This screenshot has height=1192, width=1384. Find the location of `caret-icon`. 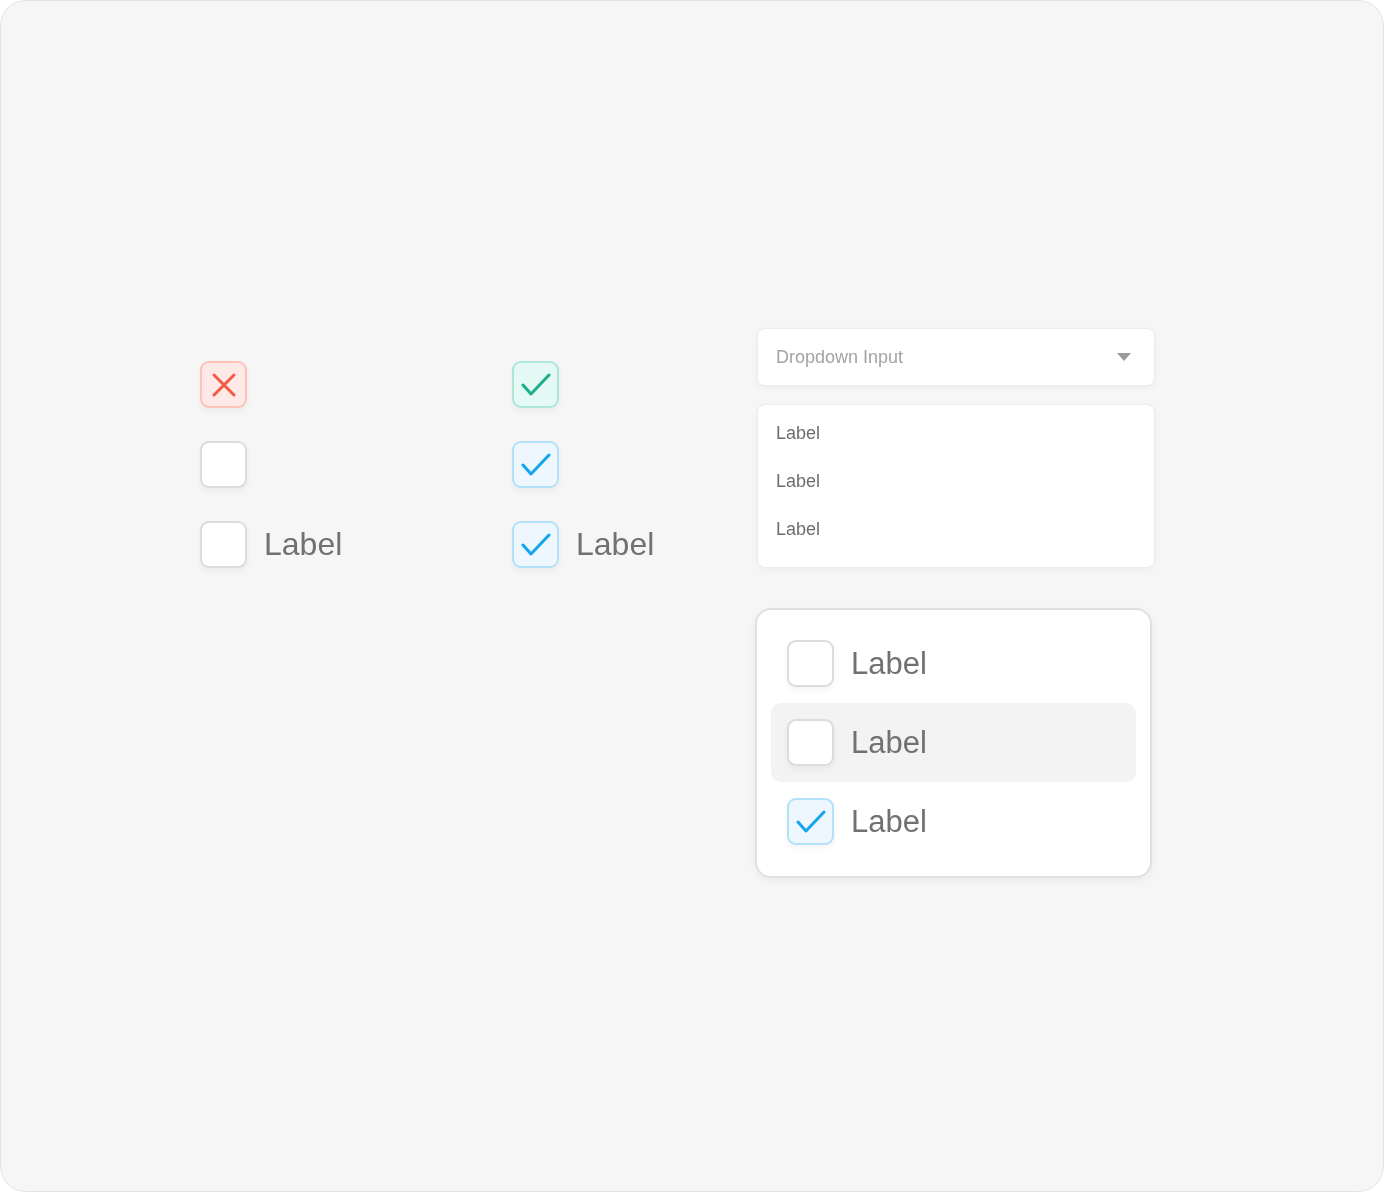

caret-icon is located at coordinates (1124, 357).